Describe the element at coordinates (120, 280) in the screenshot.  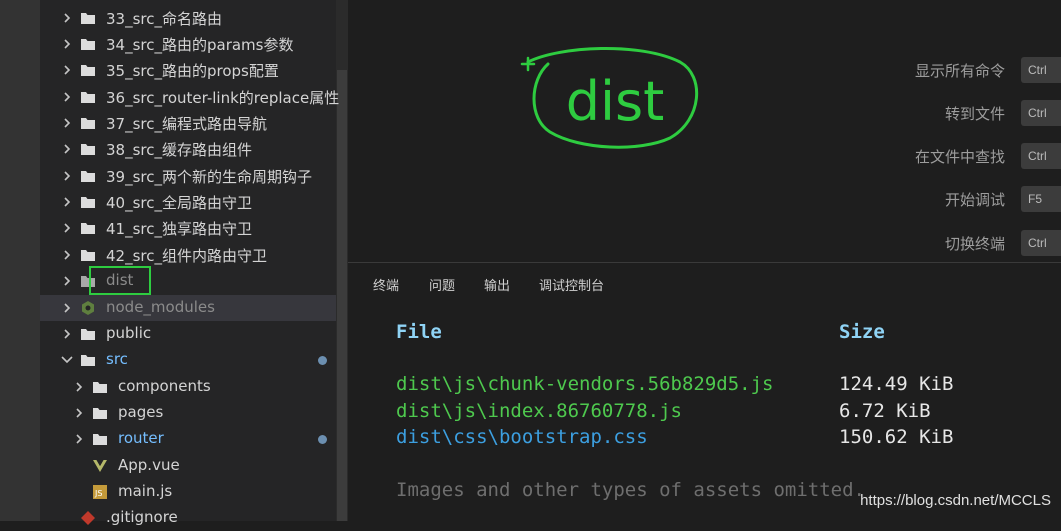
I see `dist-highlight-box` at that location.